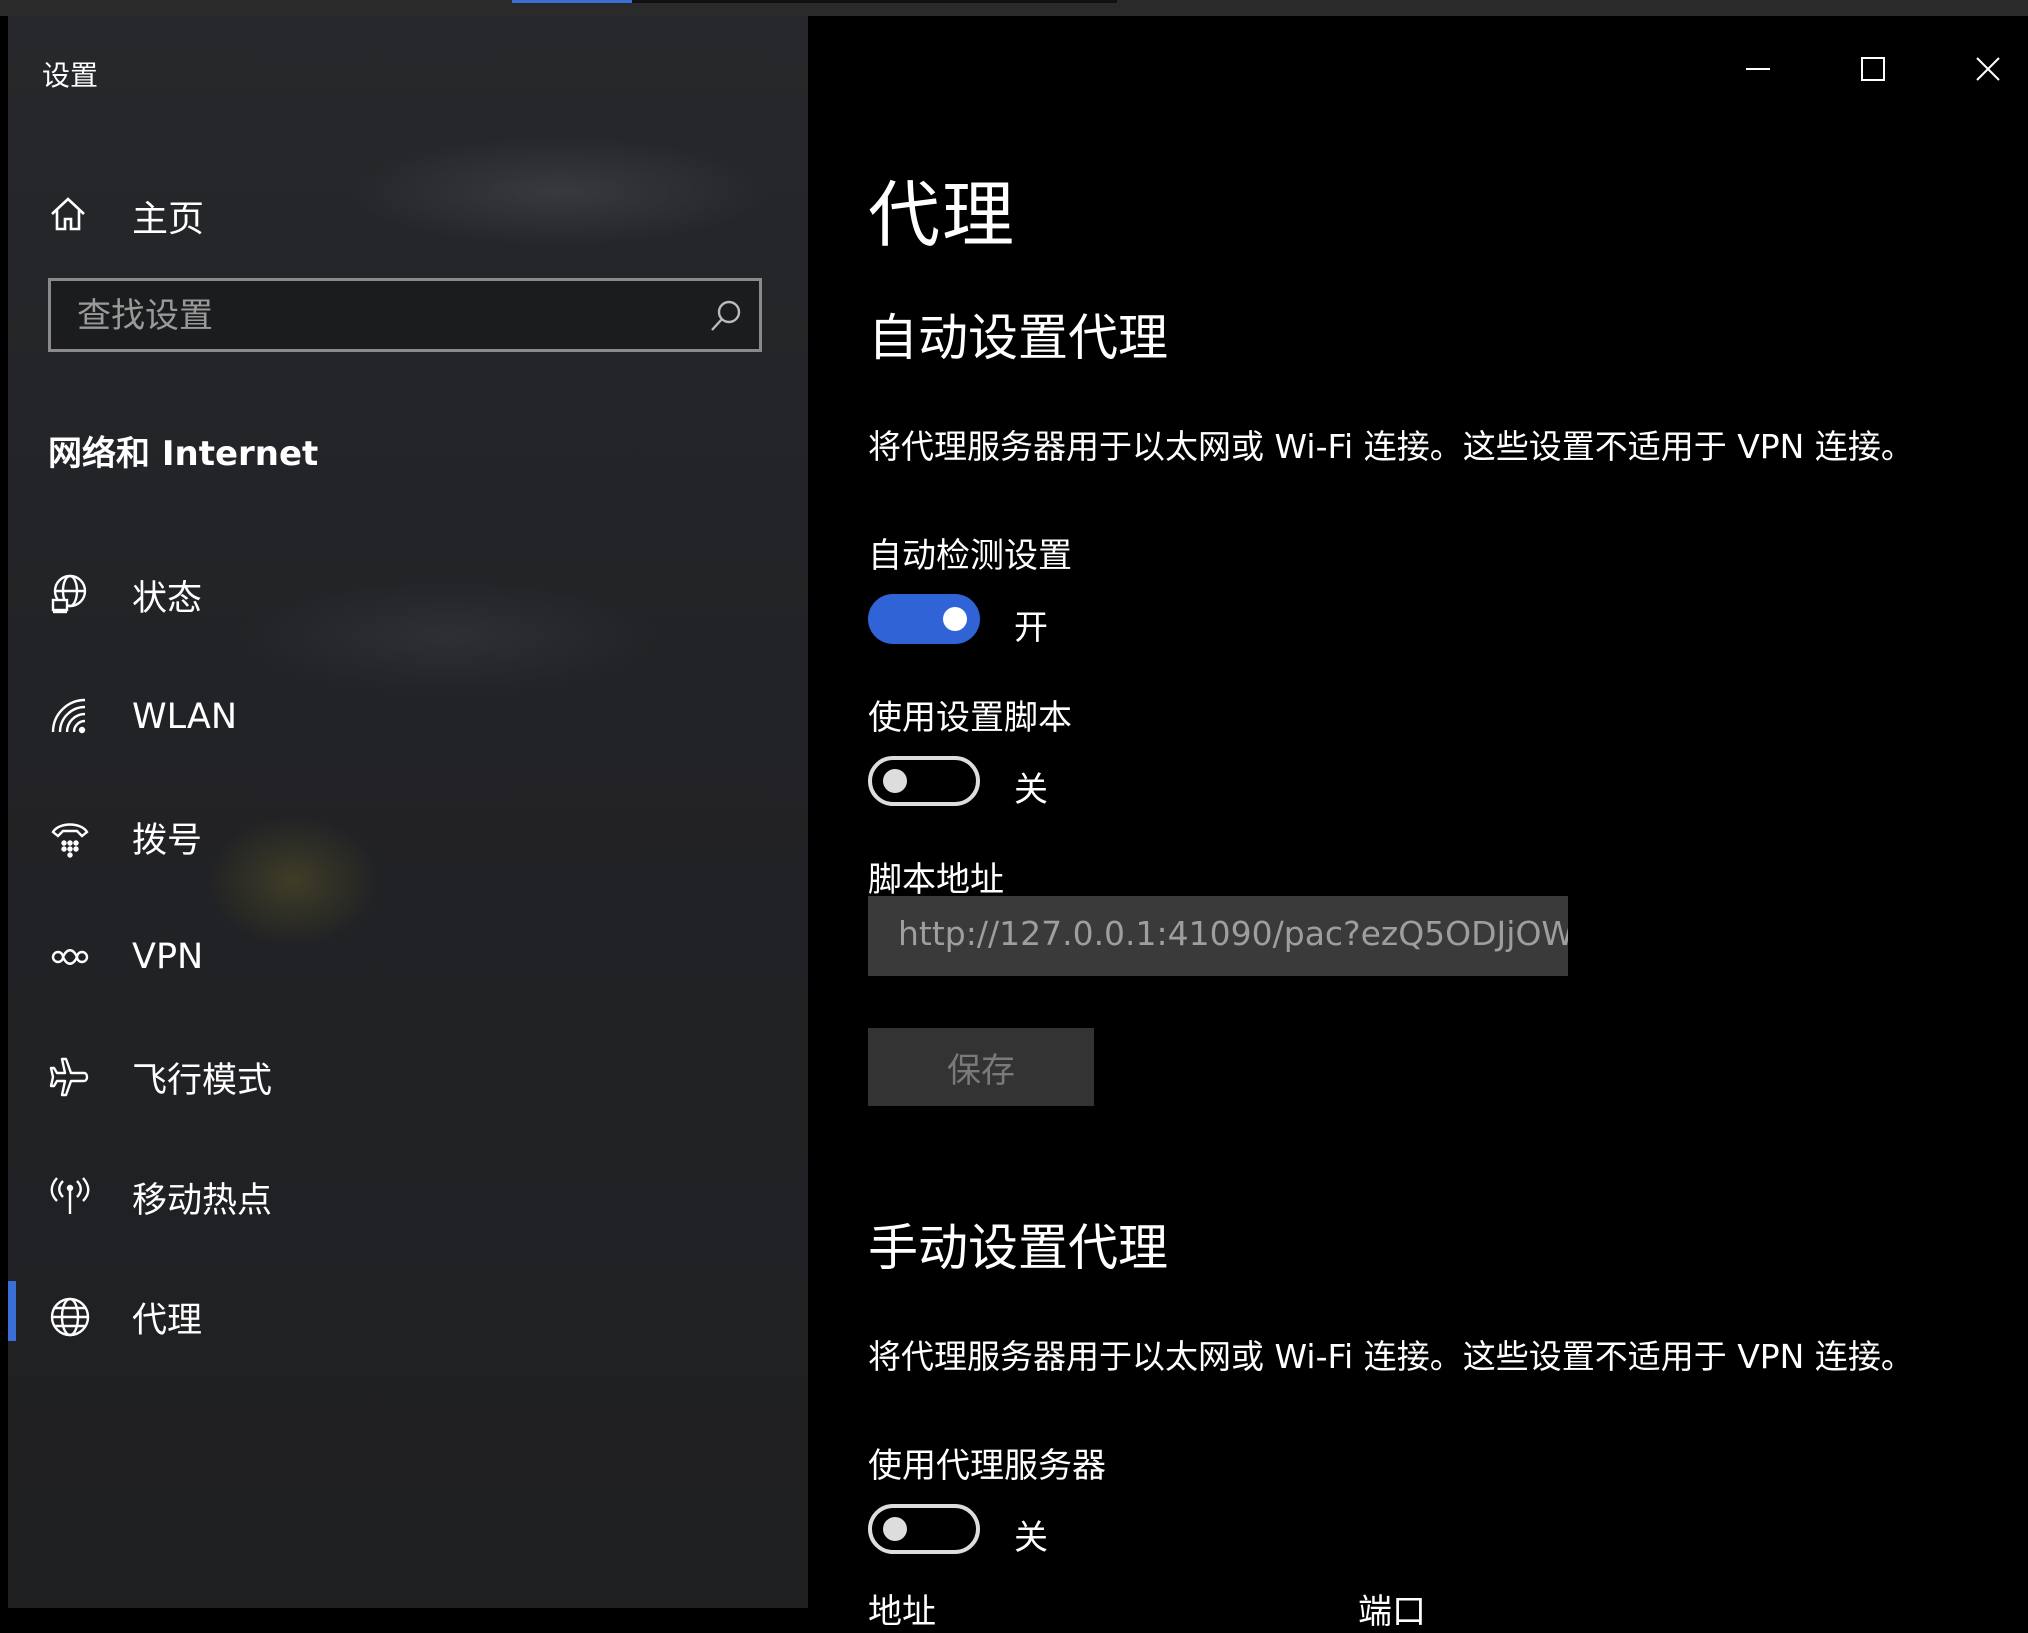  Describe the element at coordinates (408, 216) in the screenshot. I see `sidebar-item-home: 主页` at that location.